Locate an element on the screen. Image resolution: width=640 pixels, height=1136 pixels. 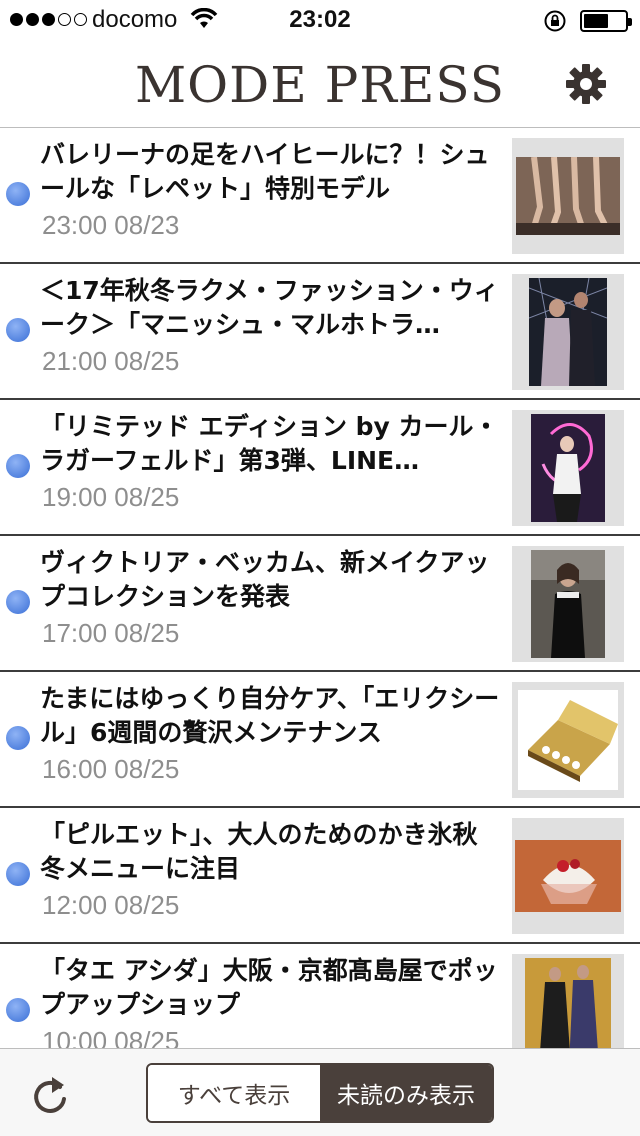
article-time: 12:00 08/25 is located at coordinates (111, 905).